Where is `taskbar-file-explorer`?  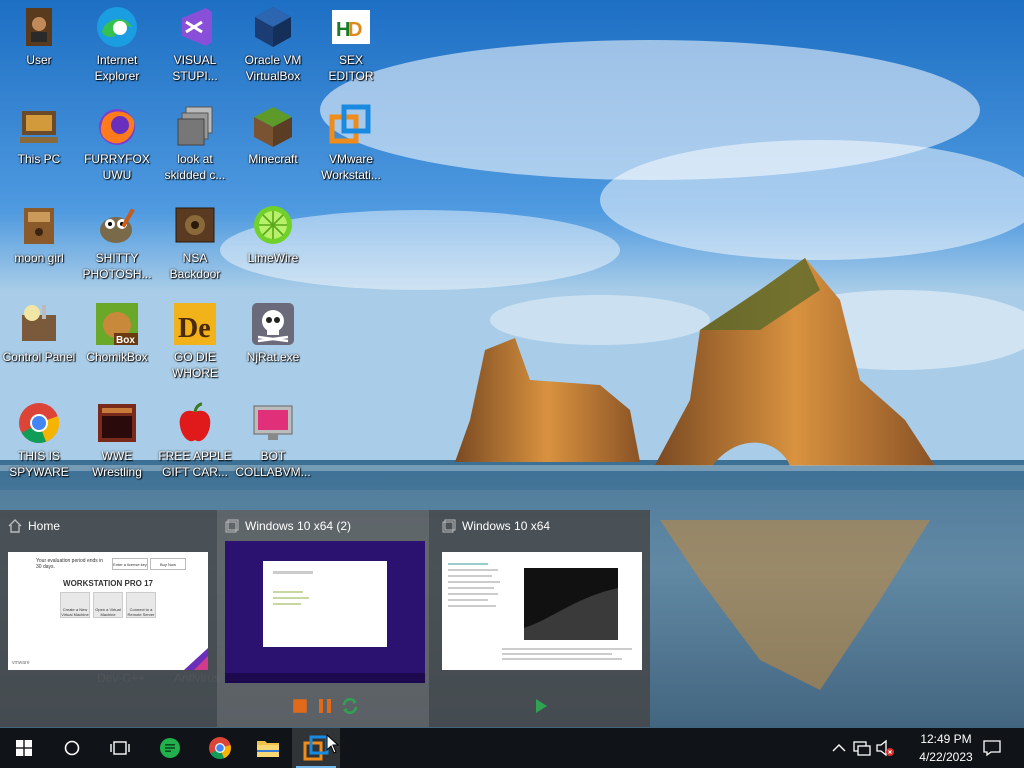
taskbar-file-explorer is located at coordinates (268, 748).